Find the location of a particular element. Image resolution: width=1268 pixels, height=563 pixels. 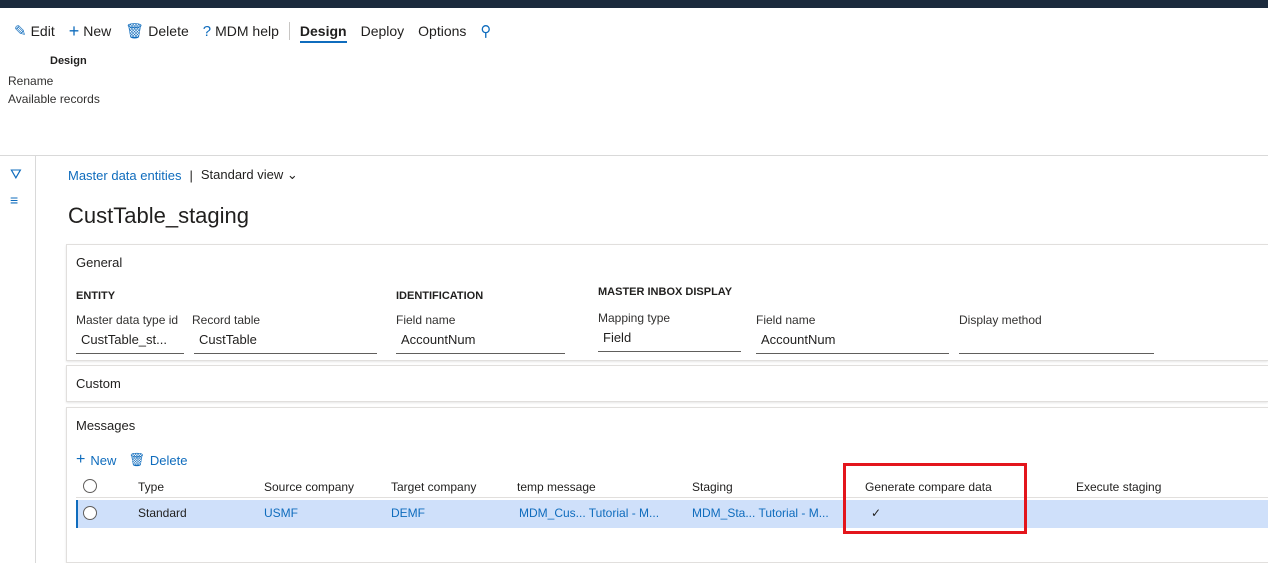

column-type: Type is located at coordinates (151, 487).